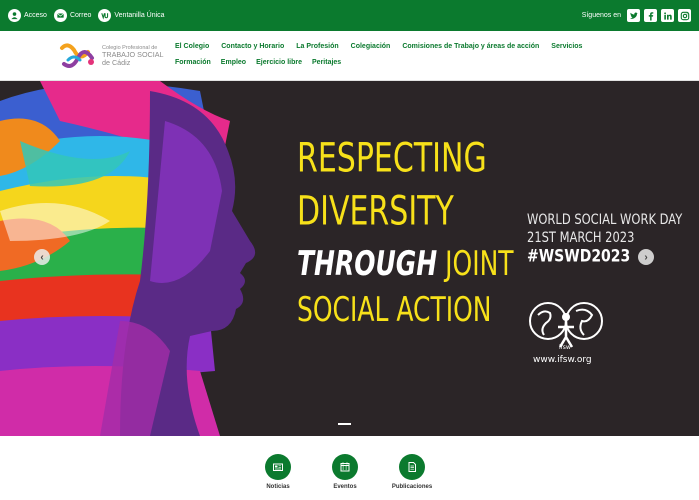 Image resolution: width=699 pixels, height=500 pixels. I want to click on top-links: Acceso Correo Ventanilla Única, so click(86, 15).